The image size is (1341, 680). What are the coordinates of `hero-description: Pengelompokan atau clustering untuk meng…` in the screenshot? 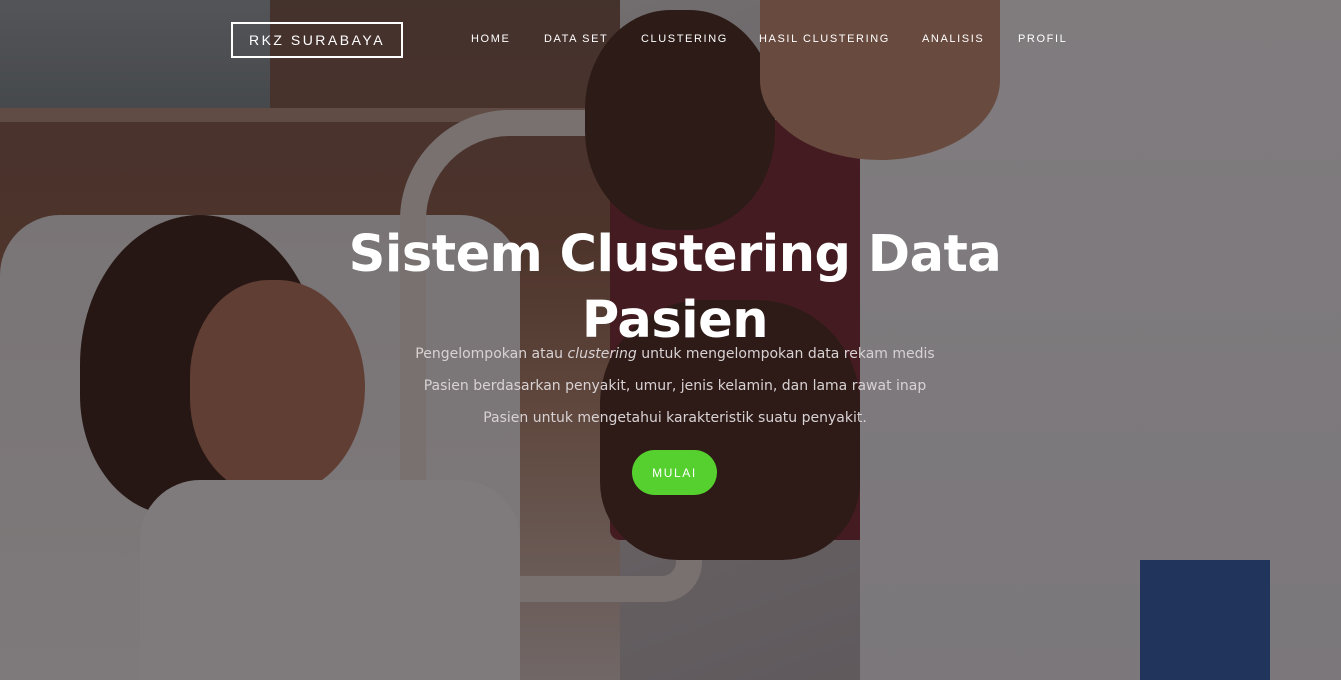 It's located at (675, 386).